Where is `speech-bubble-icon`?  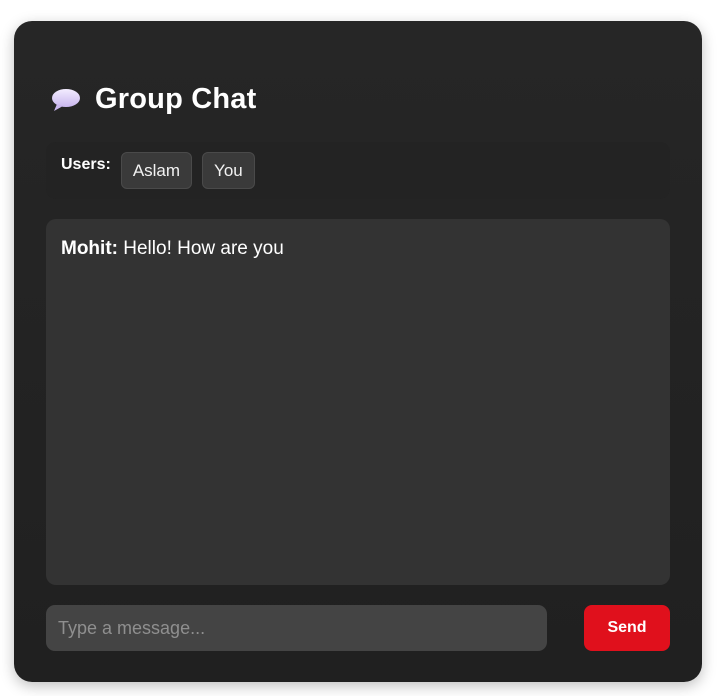
speech-bubble-icon is located at coordinates (66, 100).